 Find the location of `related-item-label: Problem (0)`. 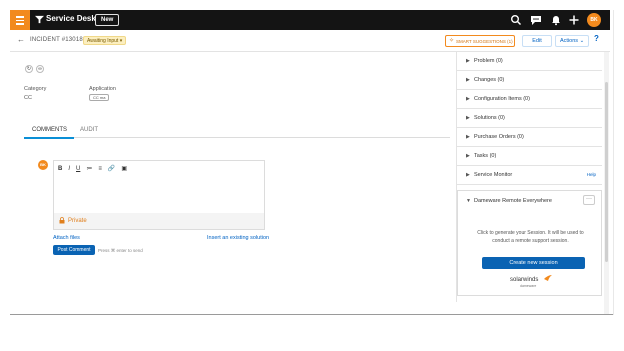

related-item-label: Problem (0) is located at coordinates (488, 61).